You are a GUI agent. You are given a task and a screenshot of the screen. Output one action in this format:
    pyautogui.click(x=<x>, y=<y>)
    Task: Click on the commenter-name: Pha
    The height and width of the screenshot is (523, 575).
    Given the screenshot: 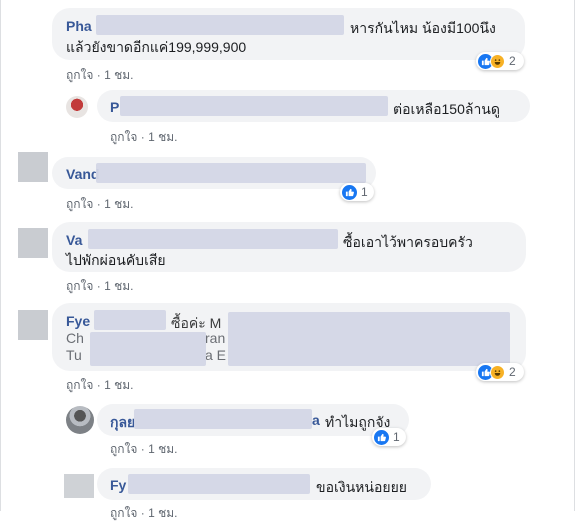 What is the action you would take?
    pyautogui.click(x=79, y=26)
    